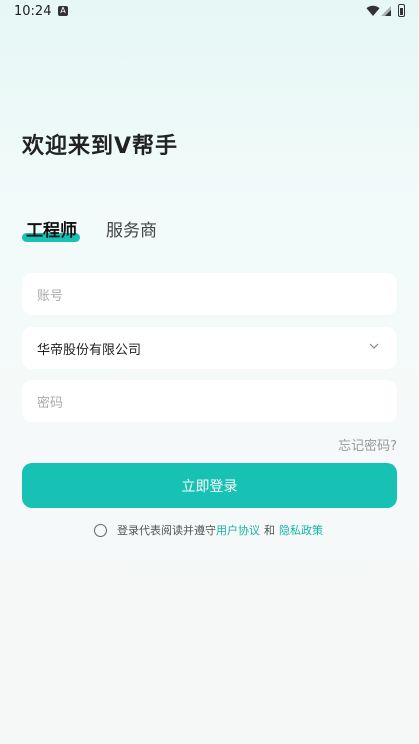  Describe the element at coordinates (301, 530) in the screenshot. I see `privacy-policy-link: 隐私政策` at that location.